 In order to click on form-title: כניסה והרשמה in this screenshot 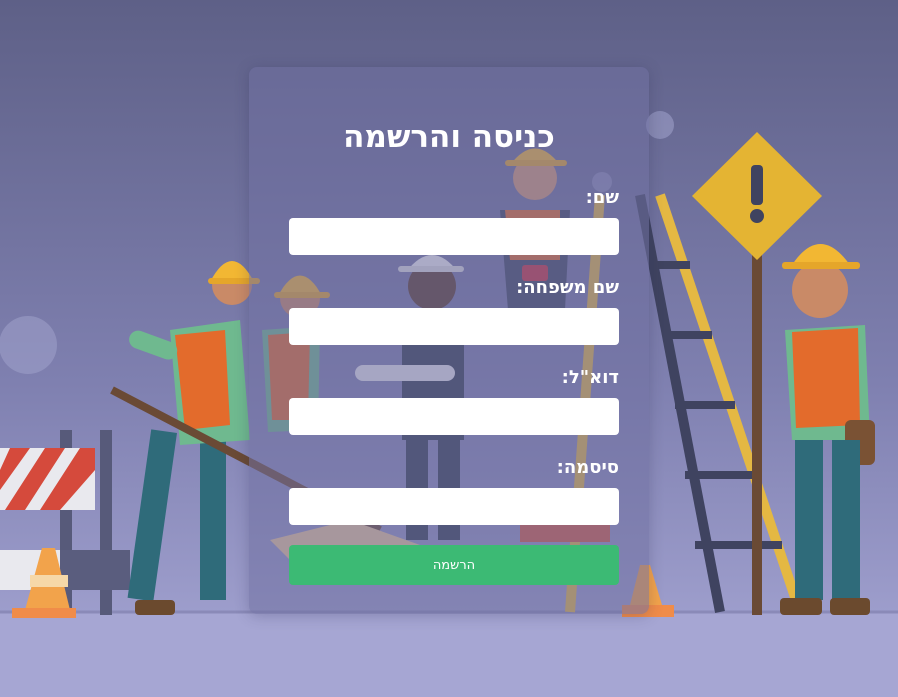, I will do `click(449, 137)`.